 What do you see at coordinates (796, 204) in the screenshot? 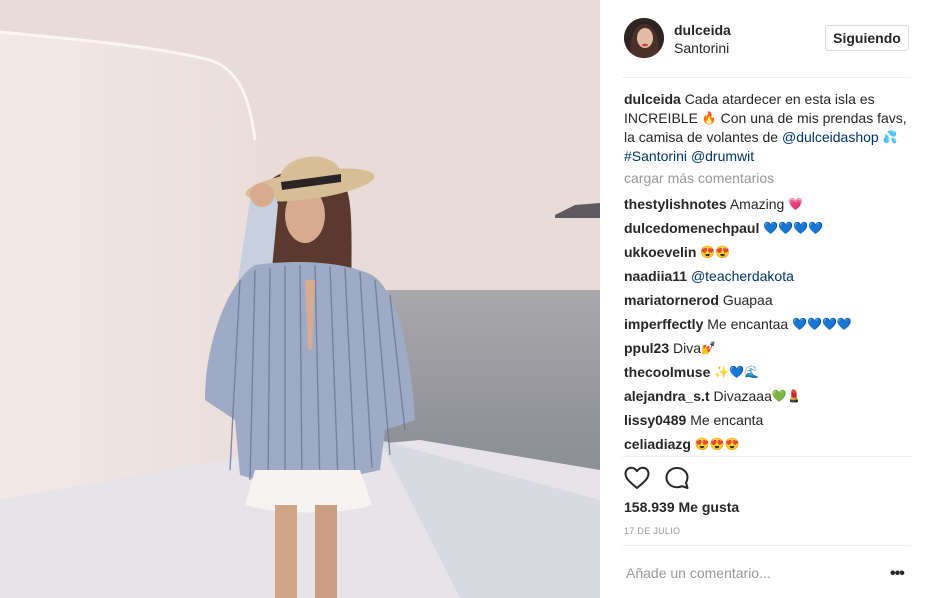
I see `comment-emoji-icon: 💗` at bounding box center [796, 204].